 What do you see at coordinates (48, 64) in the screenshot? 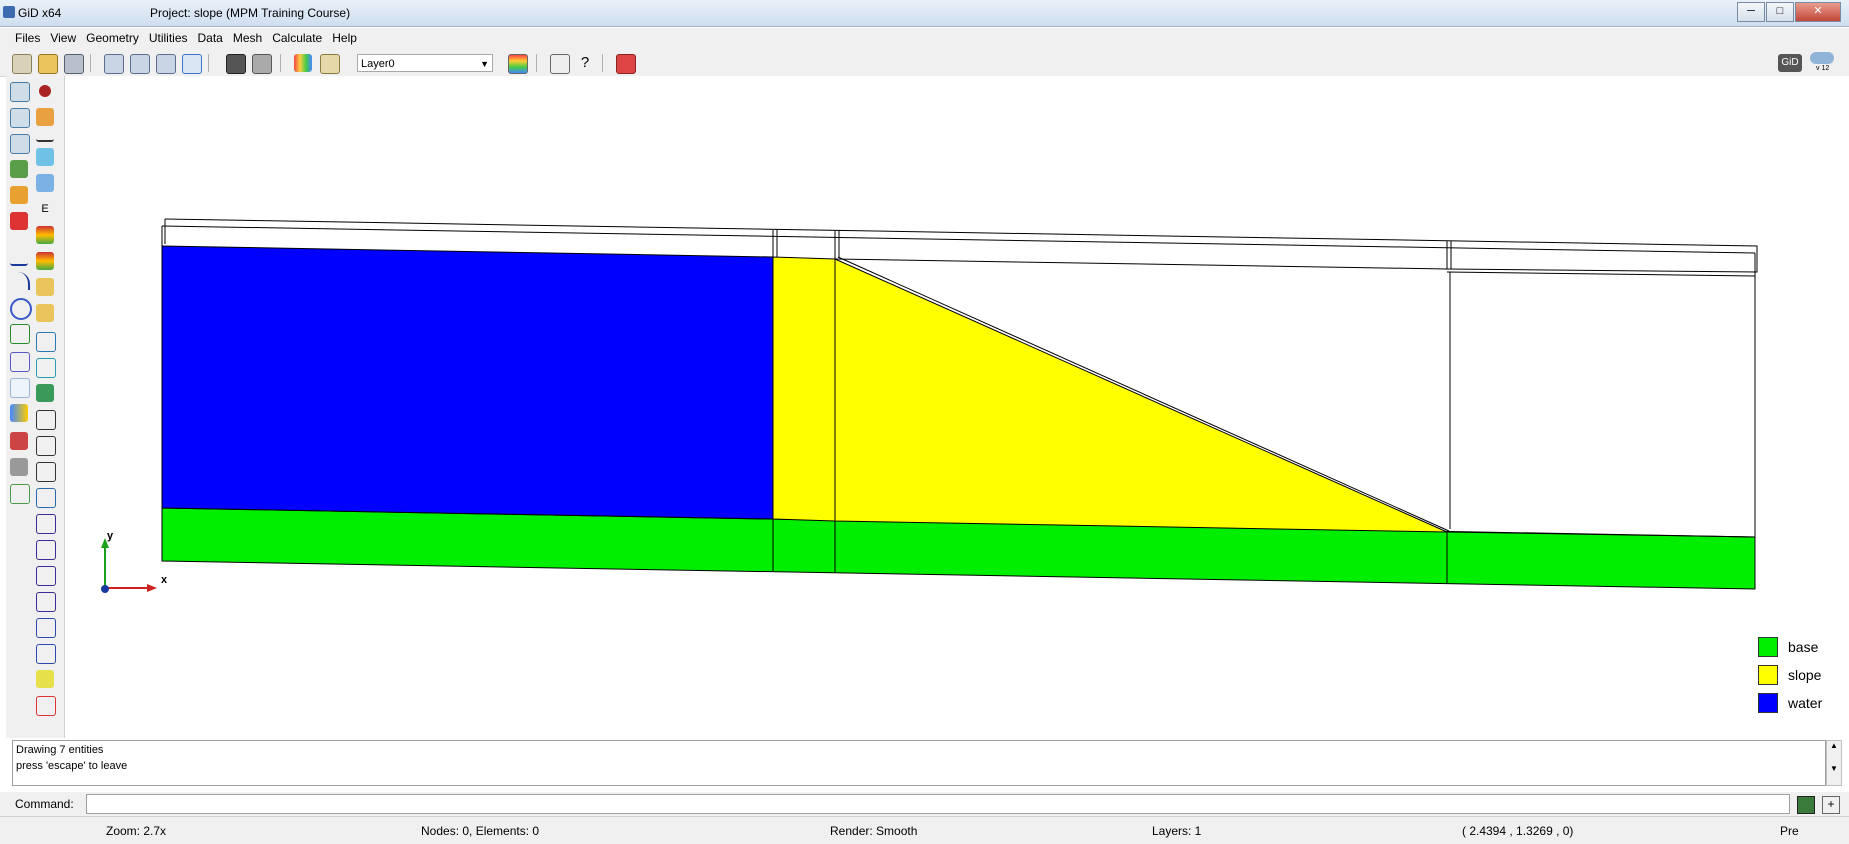
I see `open-folder-icon` at bounding box center [48, 64].